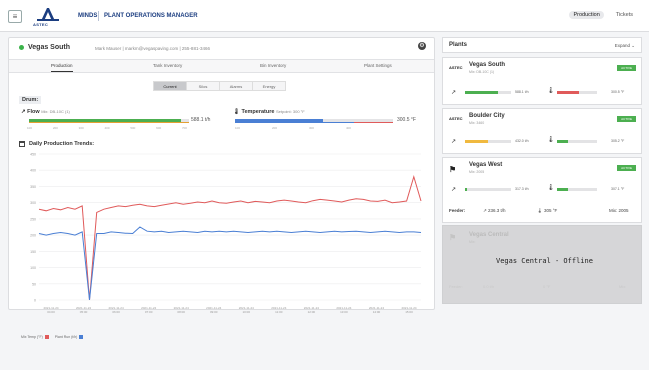 The width and height of the screenshot is (649, 370). I want to click on temp-mini-value: 305.2 °F, so click(618, 141).